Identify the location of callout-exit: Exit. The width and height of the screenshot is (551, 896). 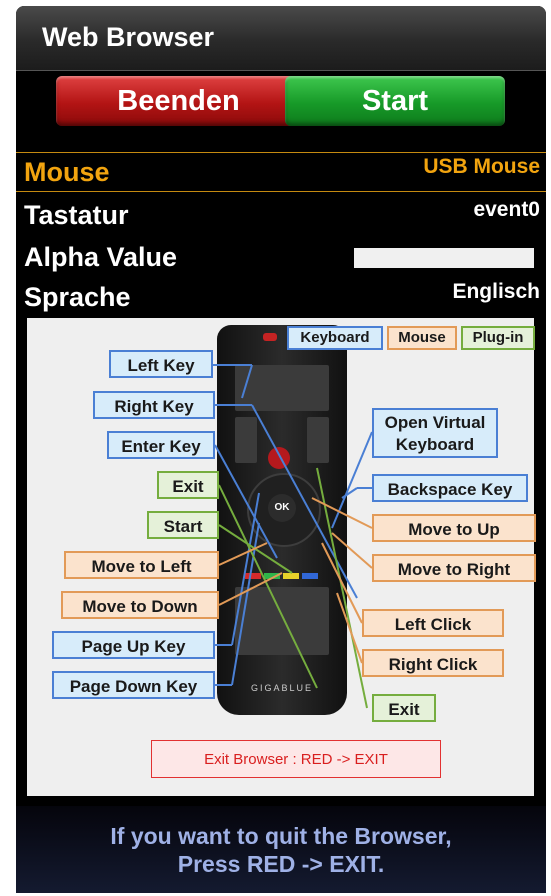
(188, 485).